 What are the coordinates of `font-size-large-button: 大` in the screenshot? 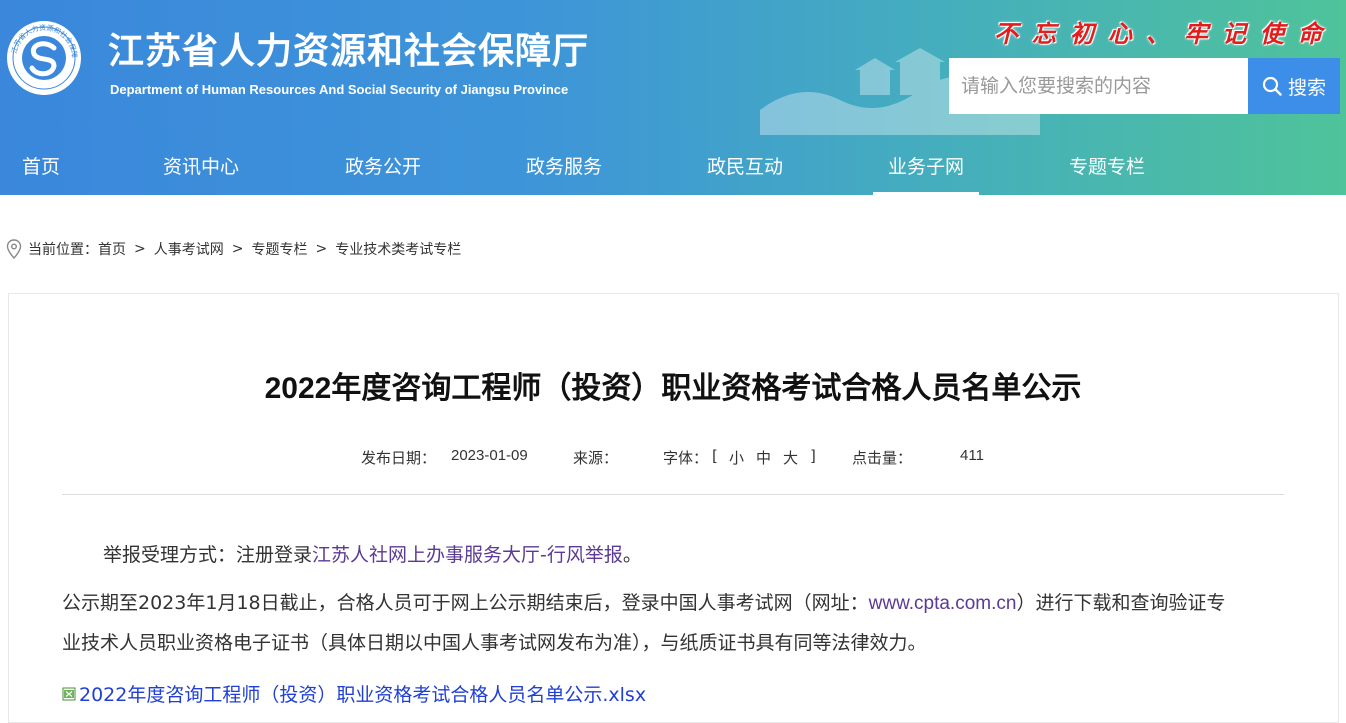 It's located at (790, 457).